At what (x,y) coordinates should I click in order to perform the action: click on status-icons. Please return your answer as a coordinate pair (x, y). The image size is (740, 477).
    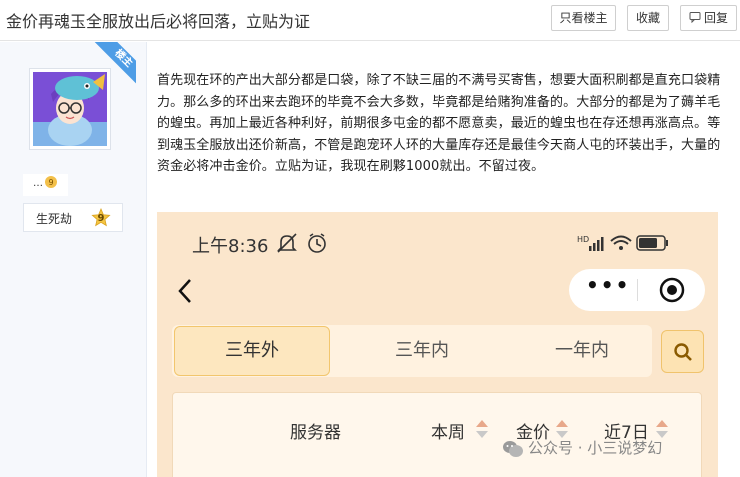
    Looking at the image, I should click on (307, 246).